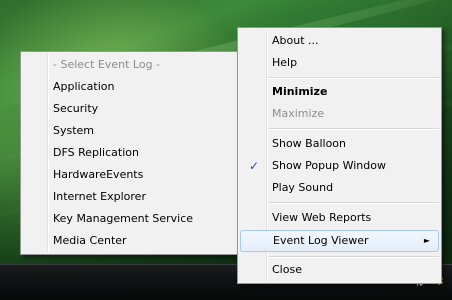  What do you see at coordinates (84, 86) in the screenshot?
I see `submenu-item-label: Application` at bounding box center [84, 86].